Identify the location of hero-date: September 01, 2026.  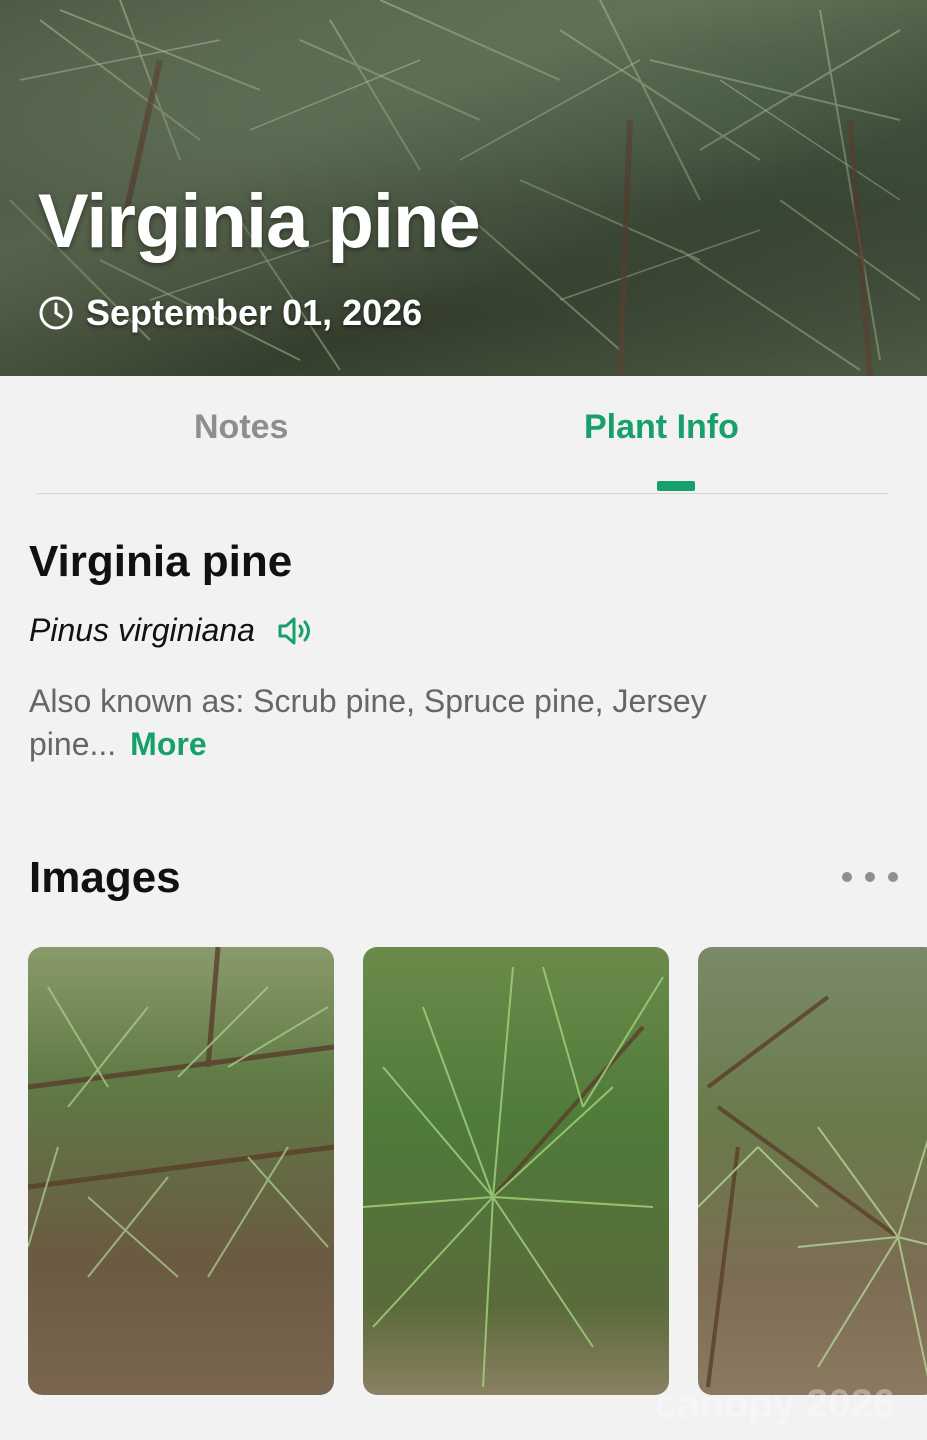
(254, 312).